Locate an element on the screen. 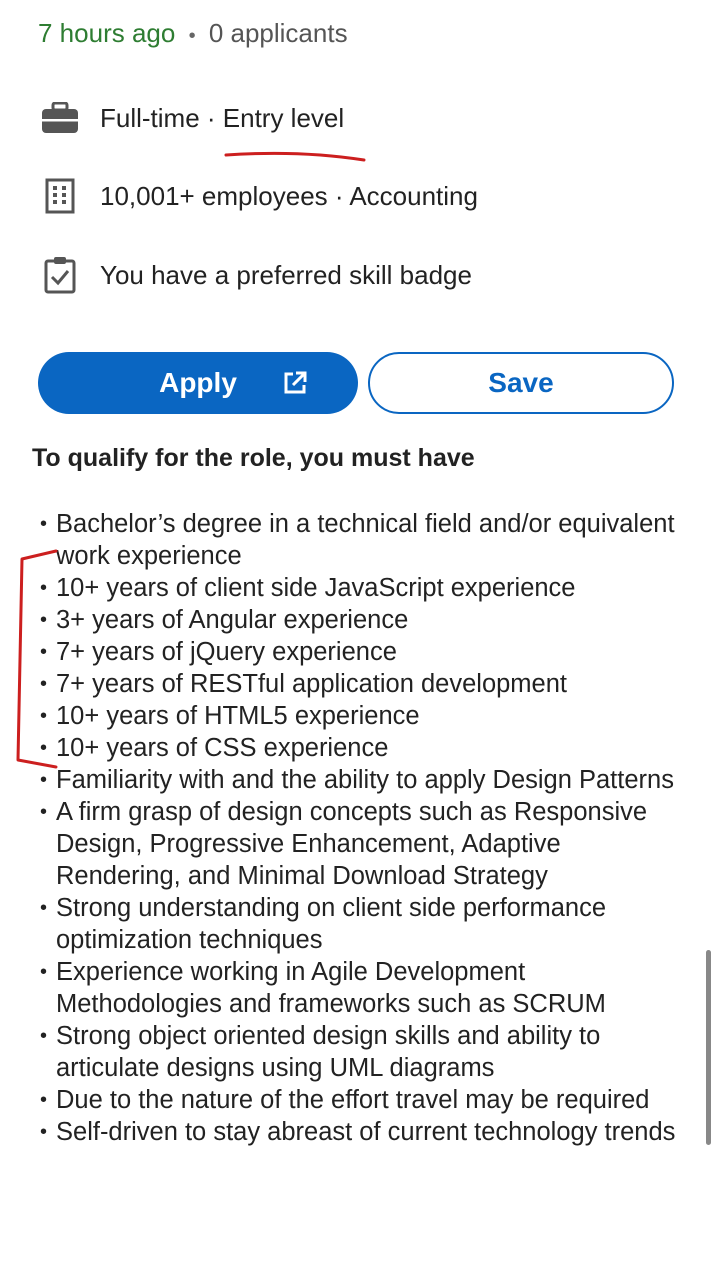  list-item: 7+ years of jQuery experience is located at coordinates (360, 652).